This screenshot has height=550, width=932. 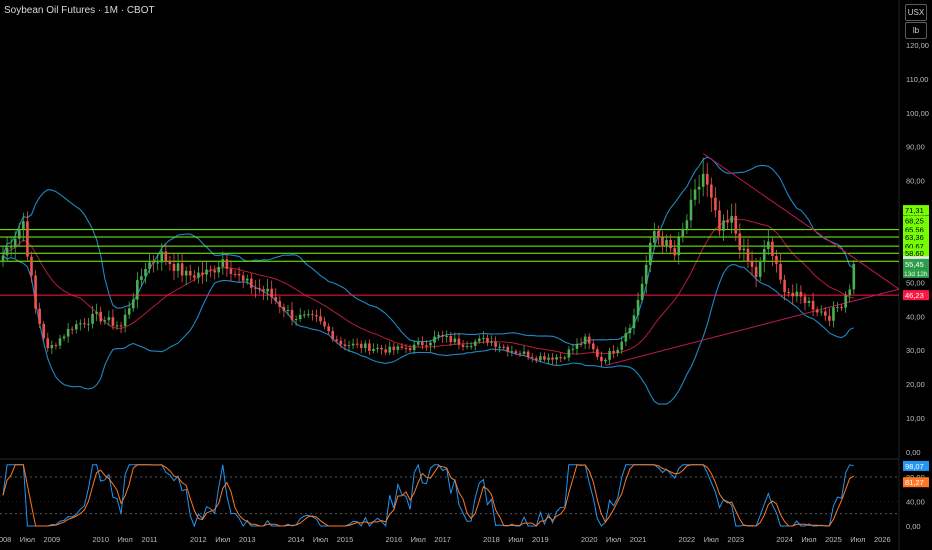 What do you see at coordinates (393, 539) in the screenshot?
I see `x-axis-tick: 2016` at bounding box center [393, 539].